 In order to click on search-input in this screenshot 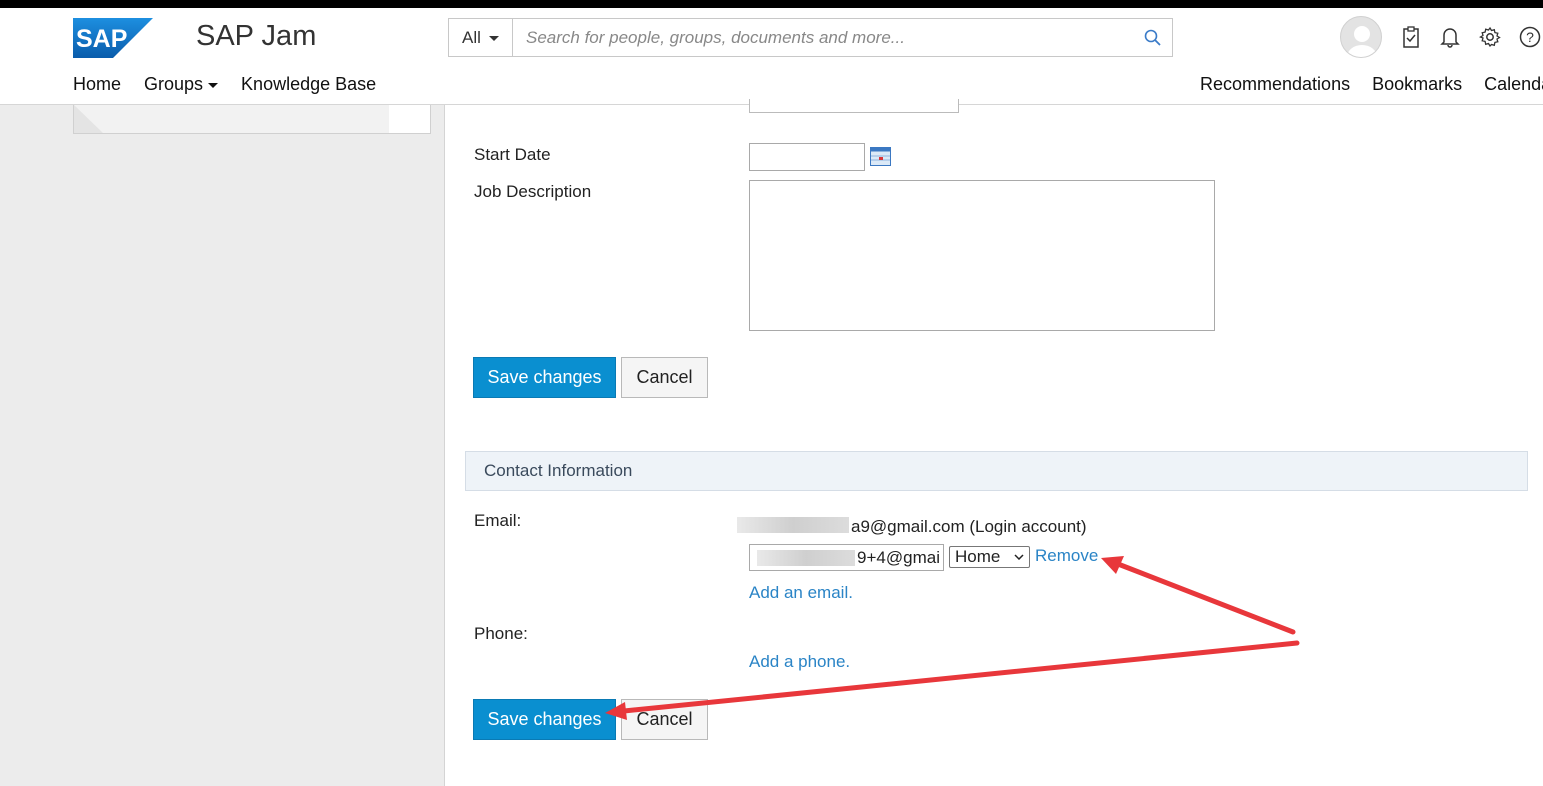, I will do `click(823, 37)`.